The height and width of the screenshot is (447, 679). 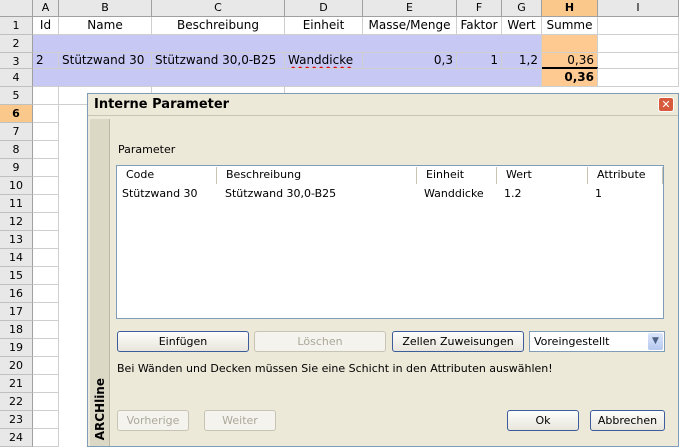 I want to click on cell-f3-faktor: 1, so click(x=479, y=61).